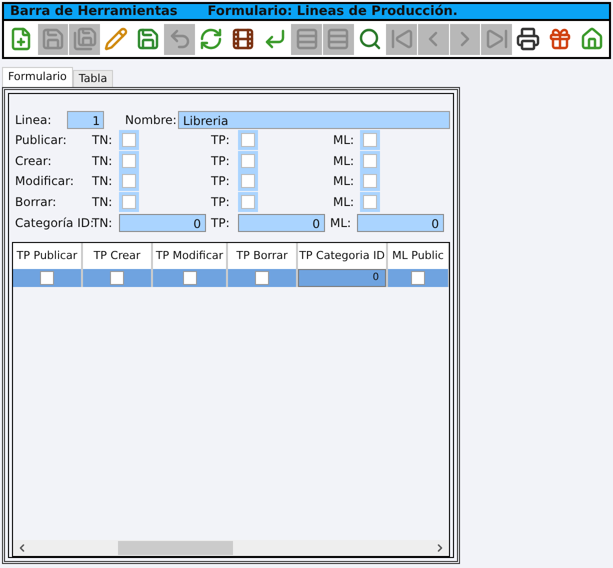 The height and width of the screenshot is (568, 613). What do you see at coordinates (343, 256) in the screenshot?
I see `column-header: TP Categoria ID` at bounding box center [343, 256].